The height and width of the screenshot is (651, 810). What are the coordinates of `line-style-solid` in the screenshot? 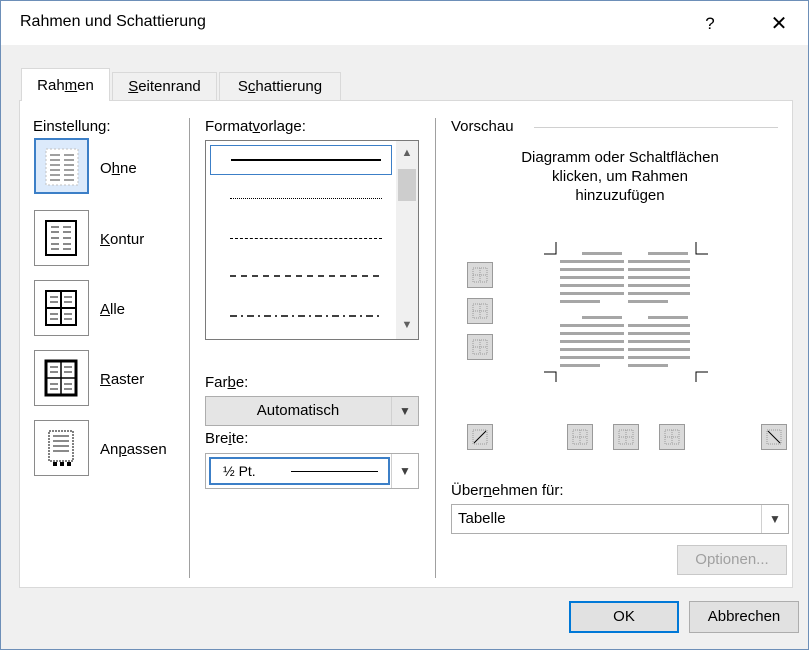 It's located at (301, 160).